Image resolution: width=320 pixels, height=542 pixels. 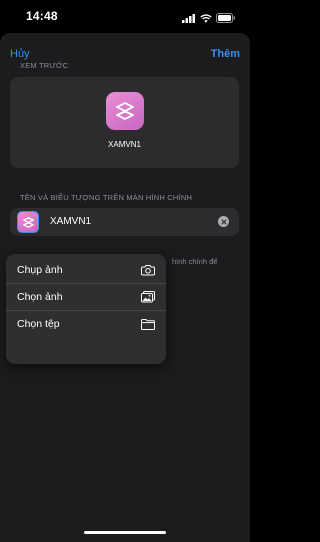 What do you see at coordinates (86, 269) in the screenshot?
I see `menu-item-take-photo: Chụp ảnh` at bounding box center [86, 269].